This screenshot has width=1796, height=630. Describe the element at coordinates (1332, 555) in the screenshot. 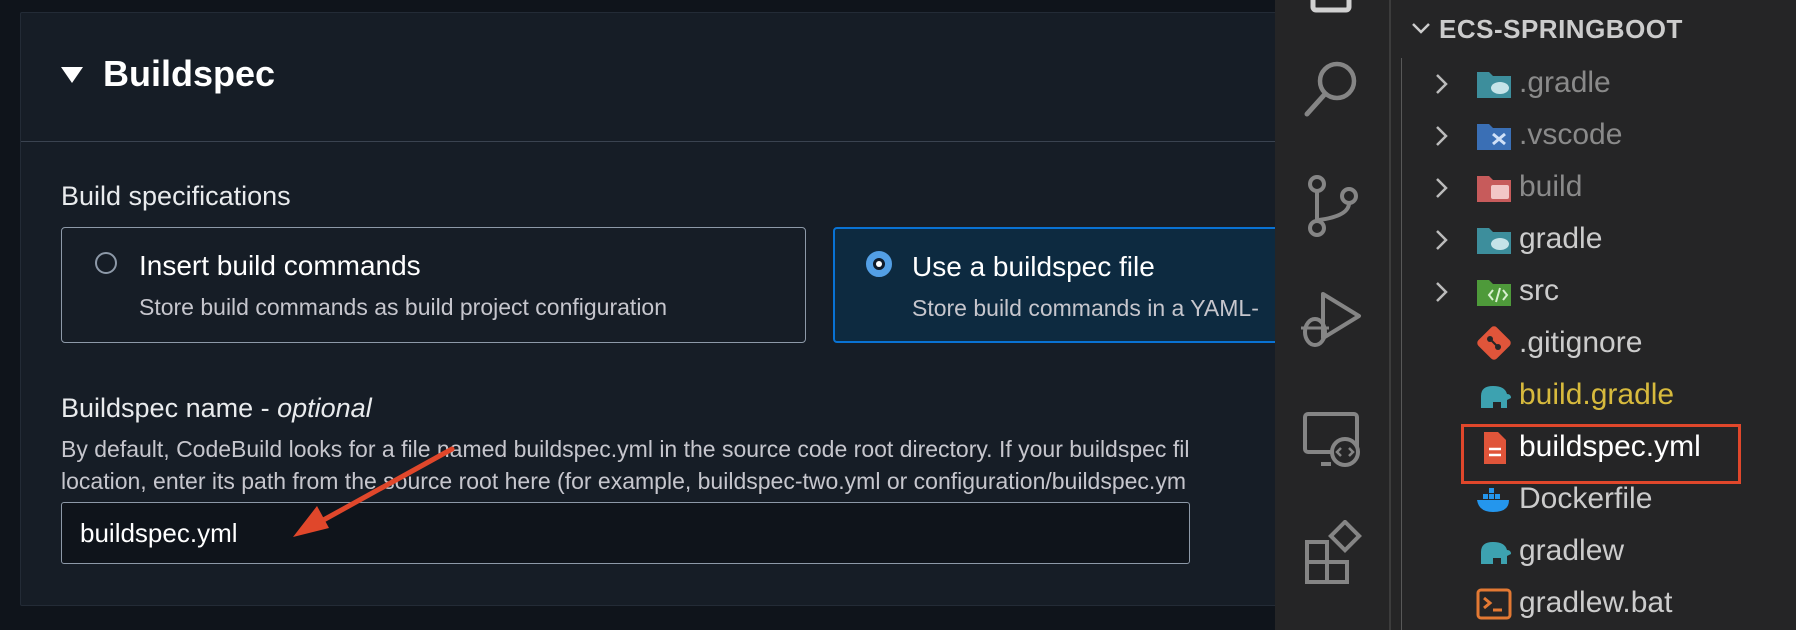

I see `extensions-icon` at that location.